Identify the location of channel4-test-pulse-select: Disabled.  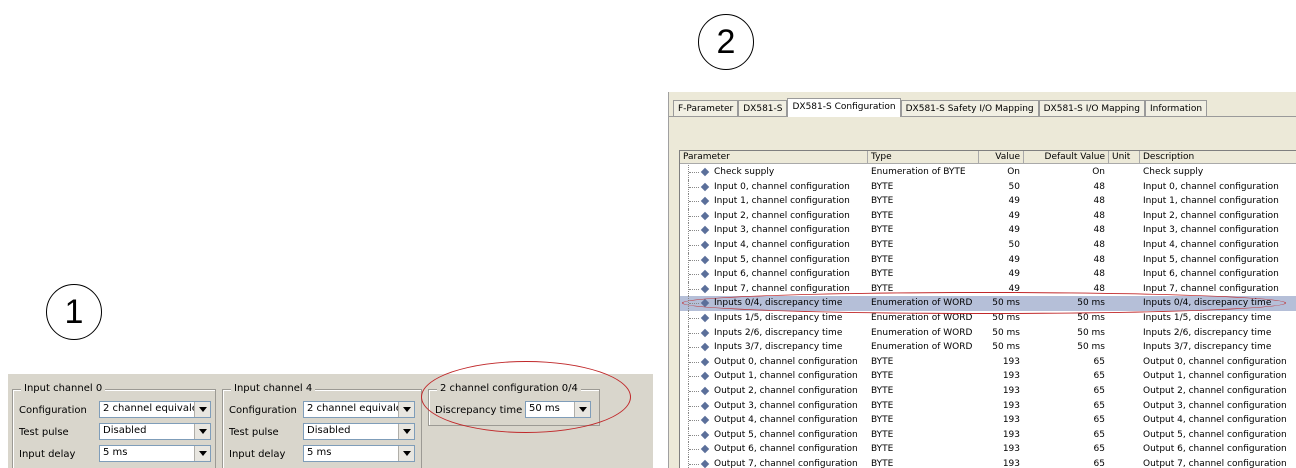
(359, 431).